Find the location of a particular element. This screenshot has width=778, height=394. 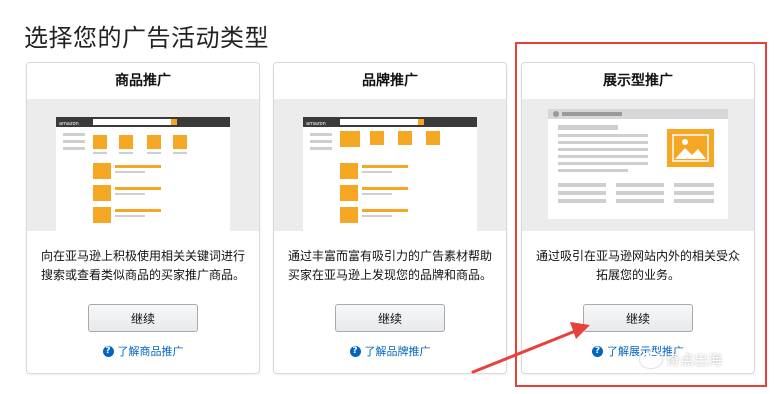

watermark-logo-icon is located at coordinates (651, 360).